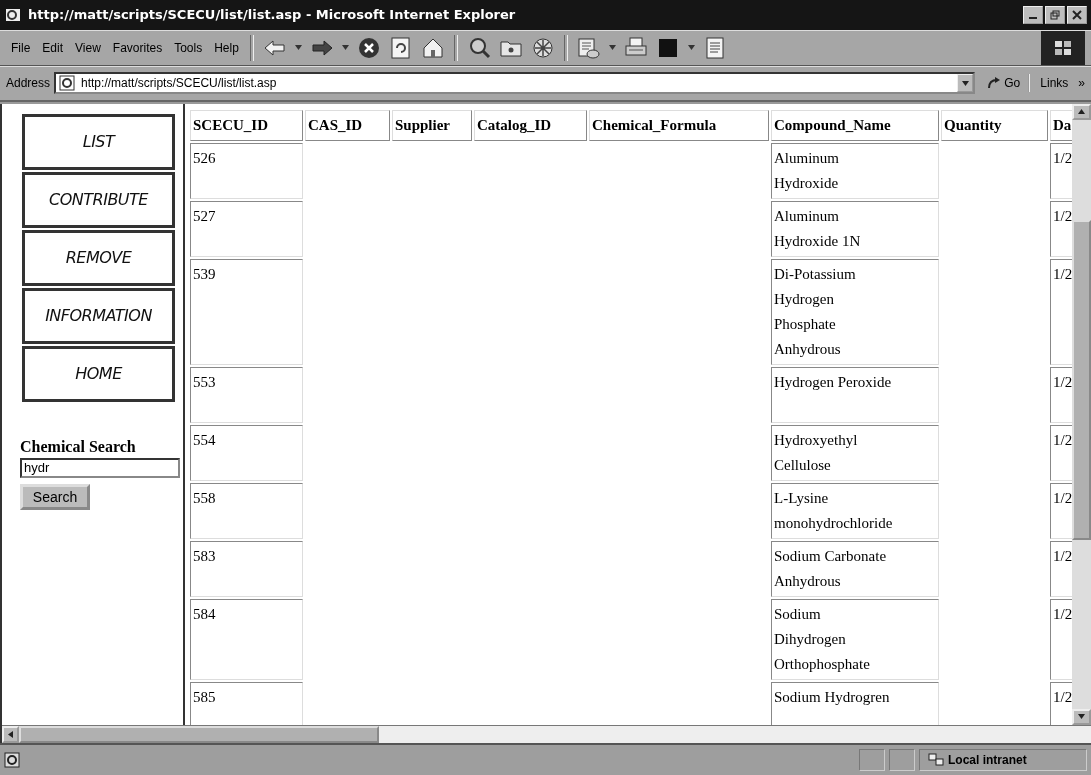  I want to click on address-field: http://matt/scripts/SCECU/list/list.asp, so click(515, 83).